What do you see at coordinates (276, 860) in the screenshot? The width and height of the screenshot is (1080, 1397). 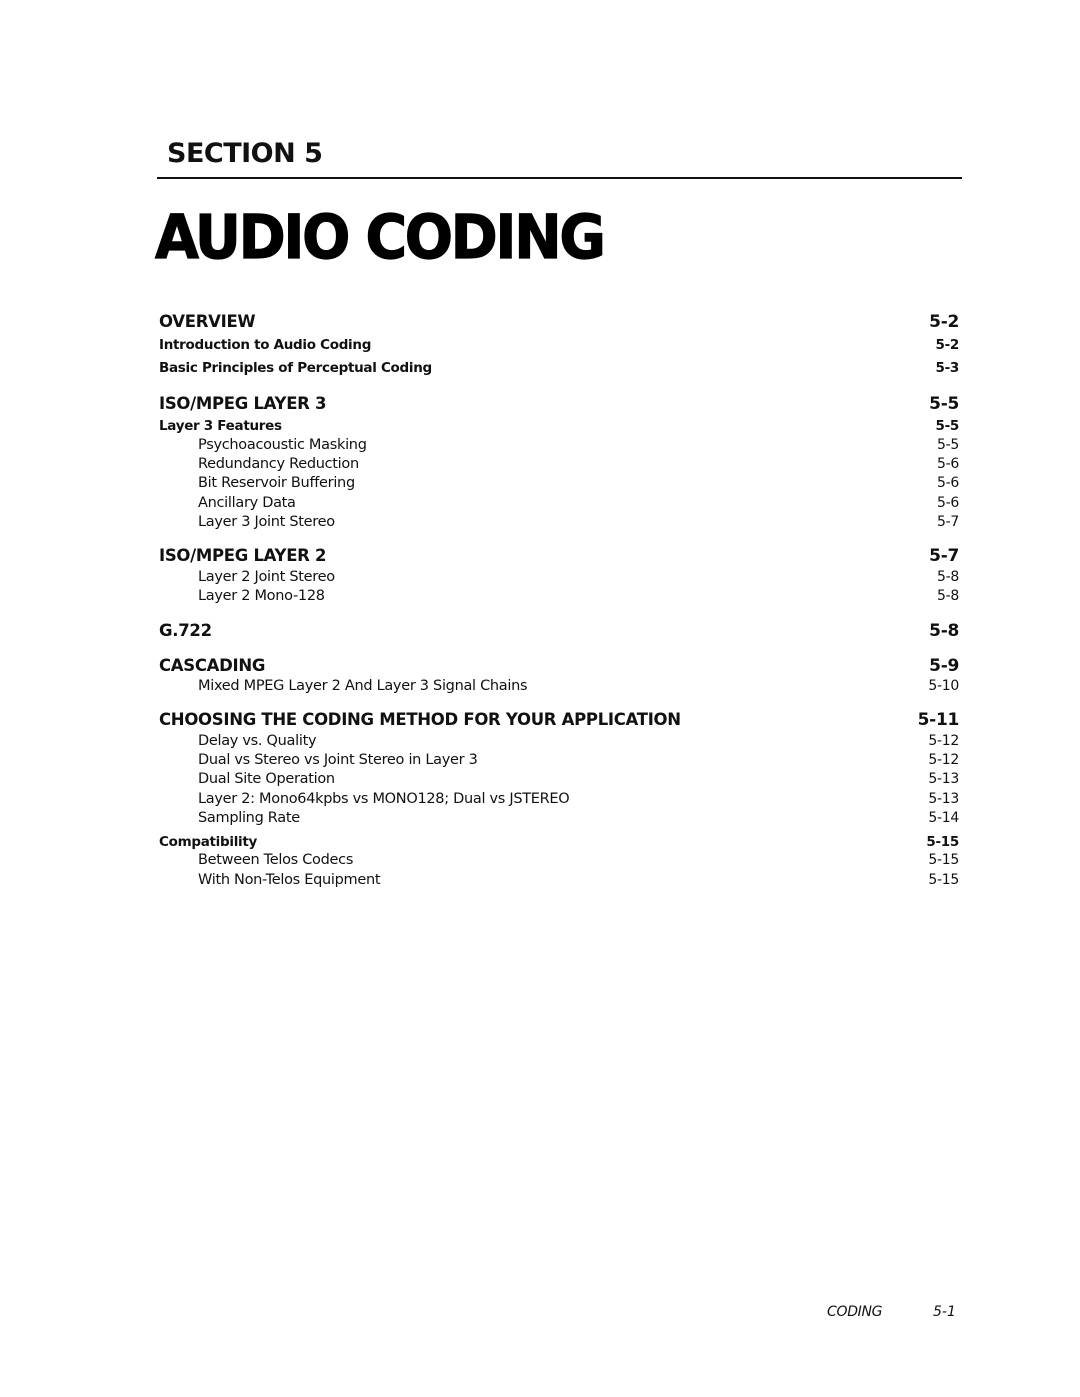 I see `toc-entry-text: Between Telos Codecs` at bounding box center [276, 860].